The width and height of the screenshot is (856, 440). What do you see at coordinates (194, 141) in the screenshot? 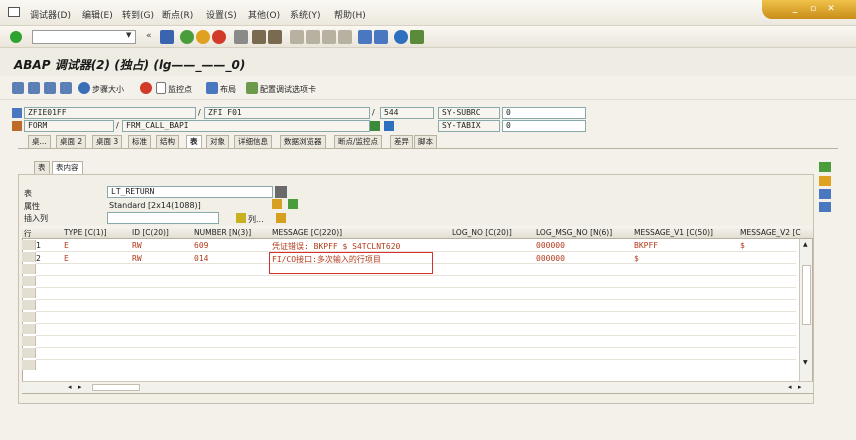
I see `tab-table: 表` at bounding box center [194, 141].